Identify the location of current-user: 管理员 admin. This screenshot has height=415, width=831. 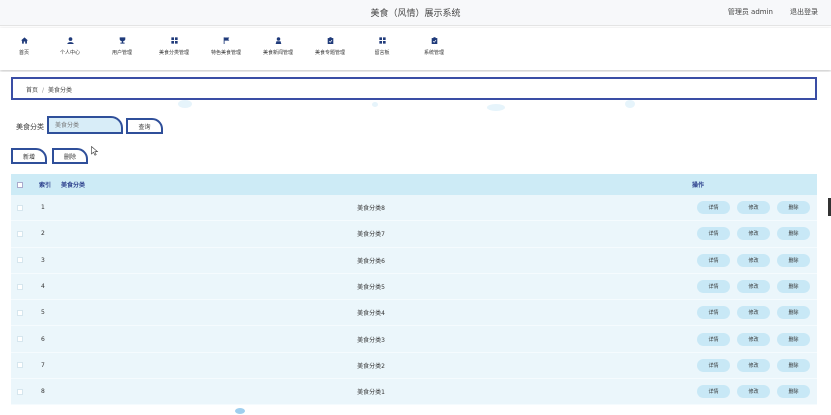
(750, 12).